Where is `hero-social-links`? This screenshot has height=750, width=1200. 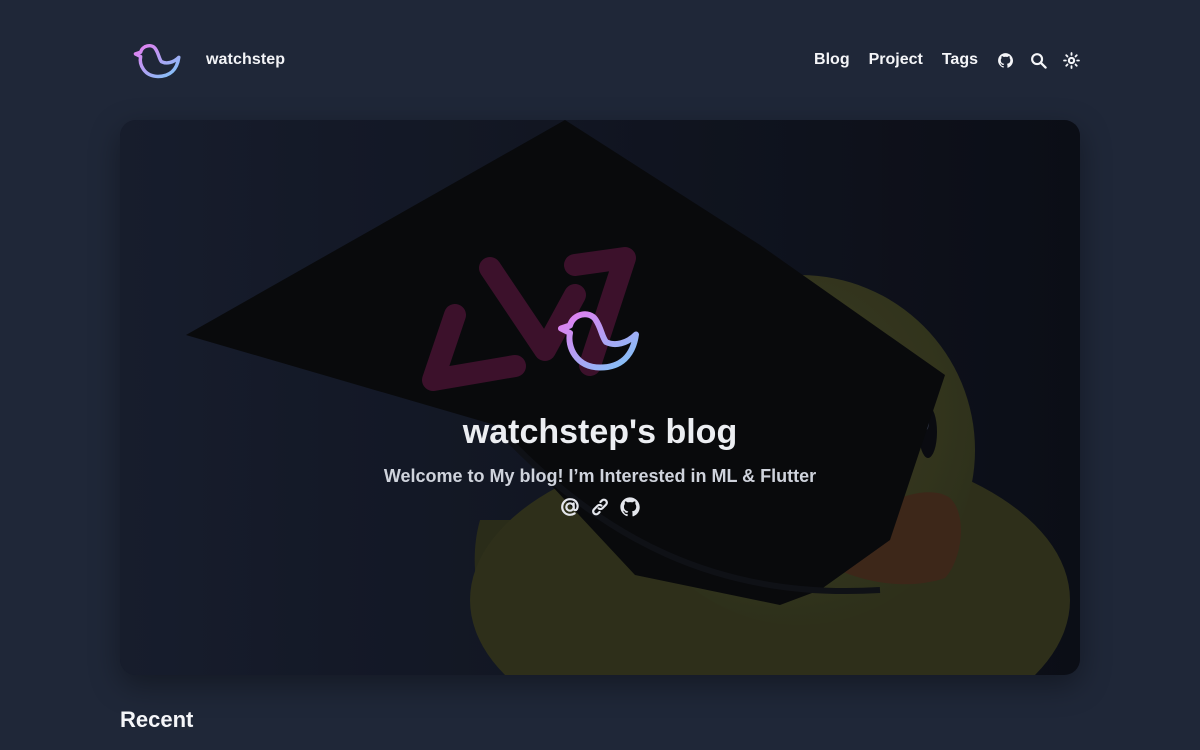
hero-social-links is located at coordinates (600, 507).